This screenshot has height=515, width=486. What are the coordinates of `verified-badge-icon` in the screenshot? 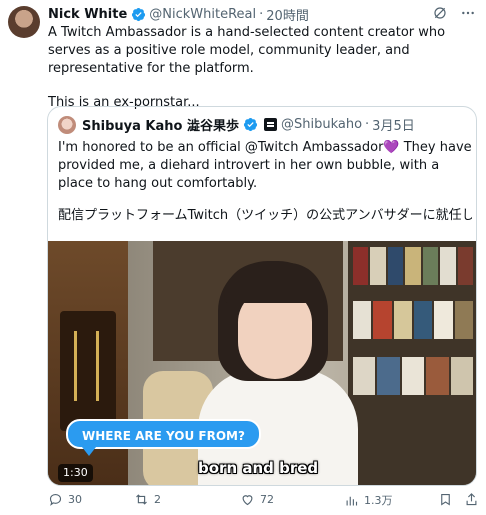 It's located at (138, 14).